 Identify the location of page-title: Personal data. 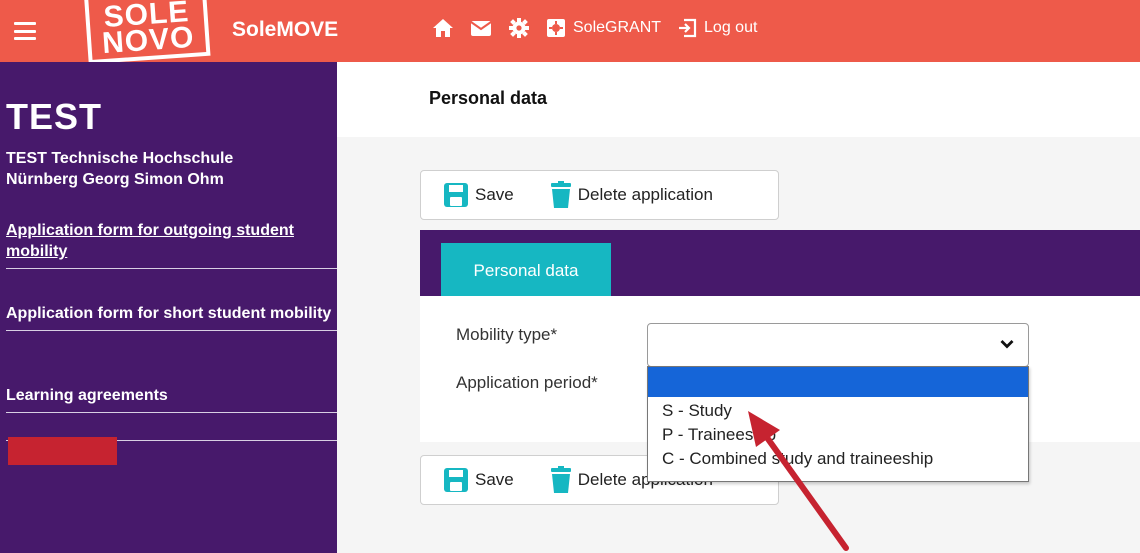
(488, 98).